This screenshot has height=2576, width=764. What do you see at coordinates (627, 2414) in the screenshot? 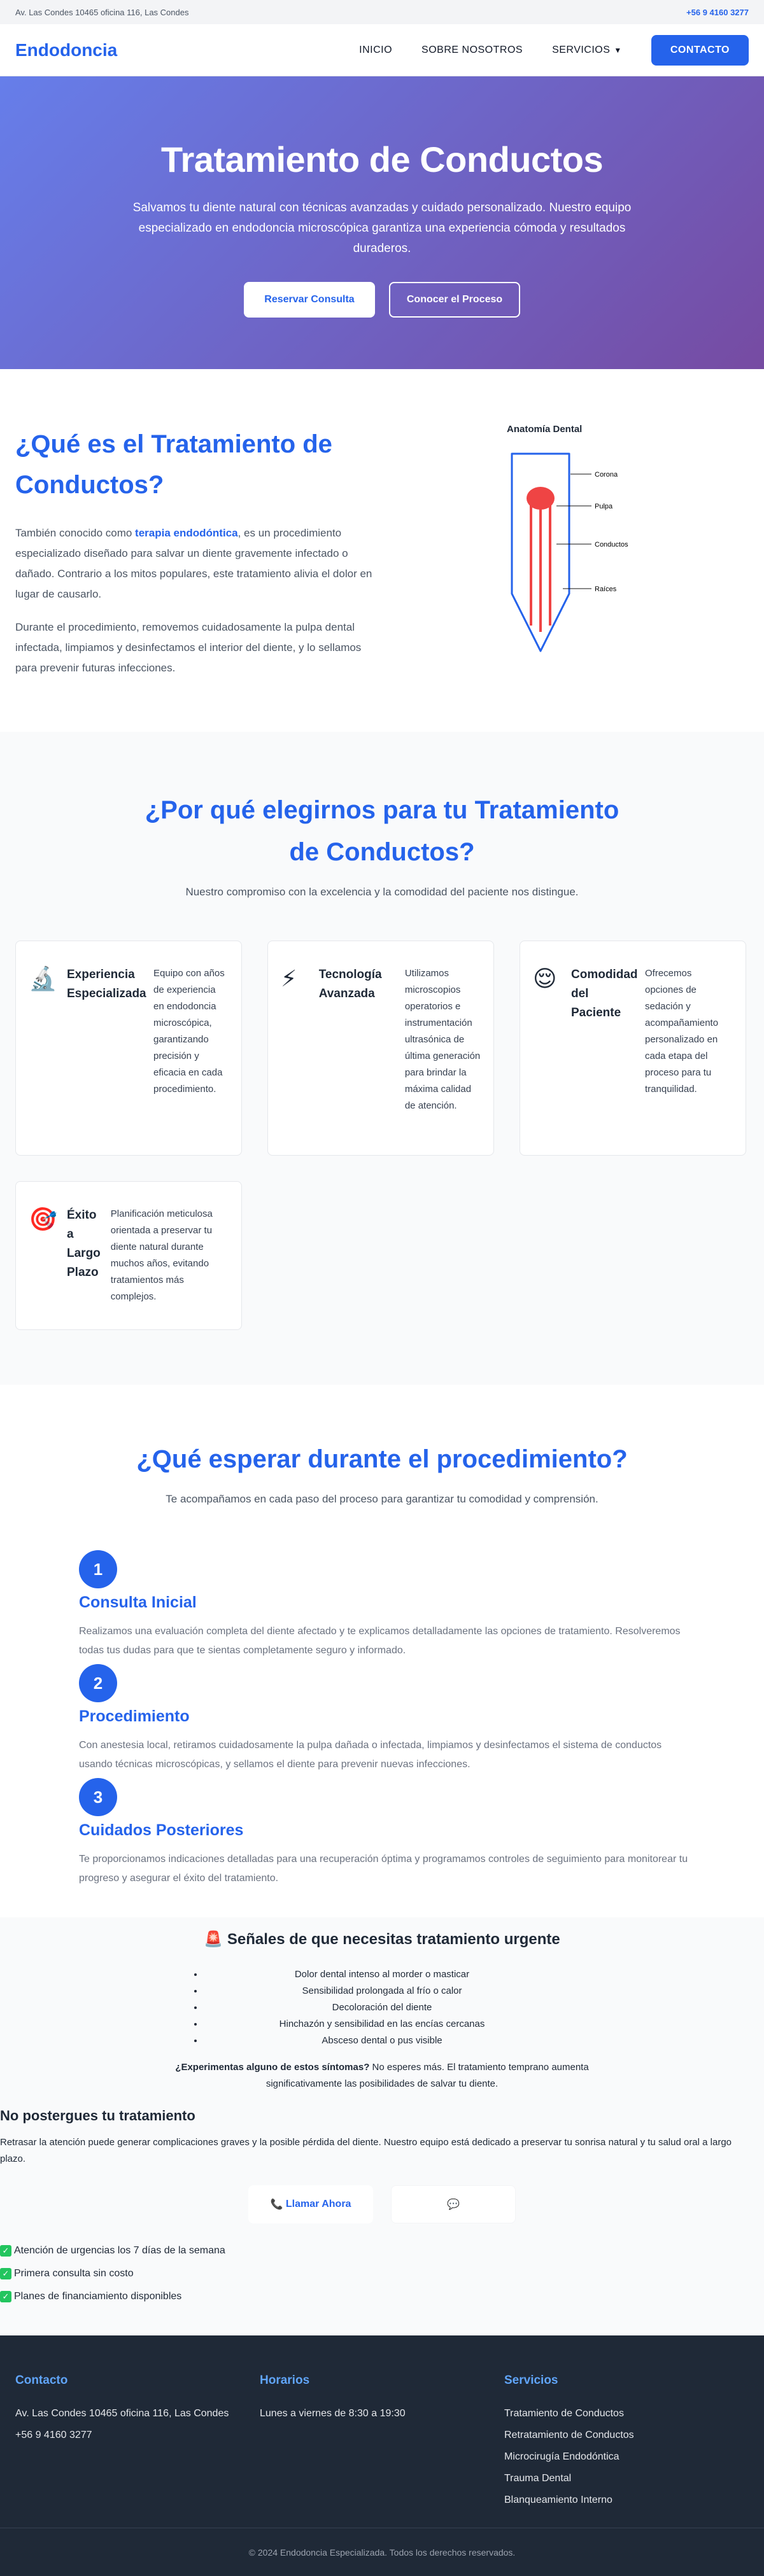
I see `footer-service-link: Tratamiento de Conductos` at bounding box center [627, 2414].